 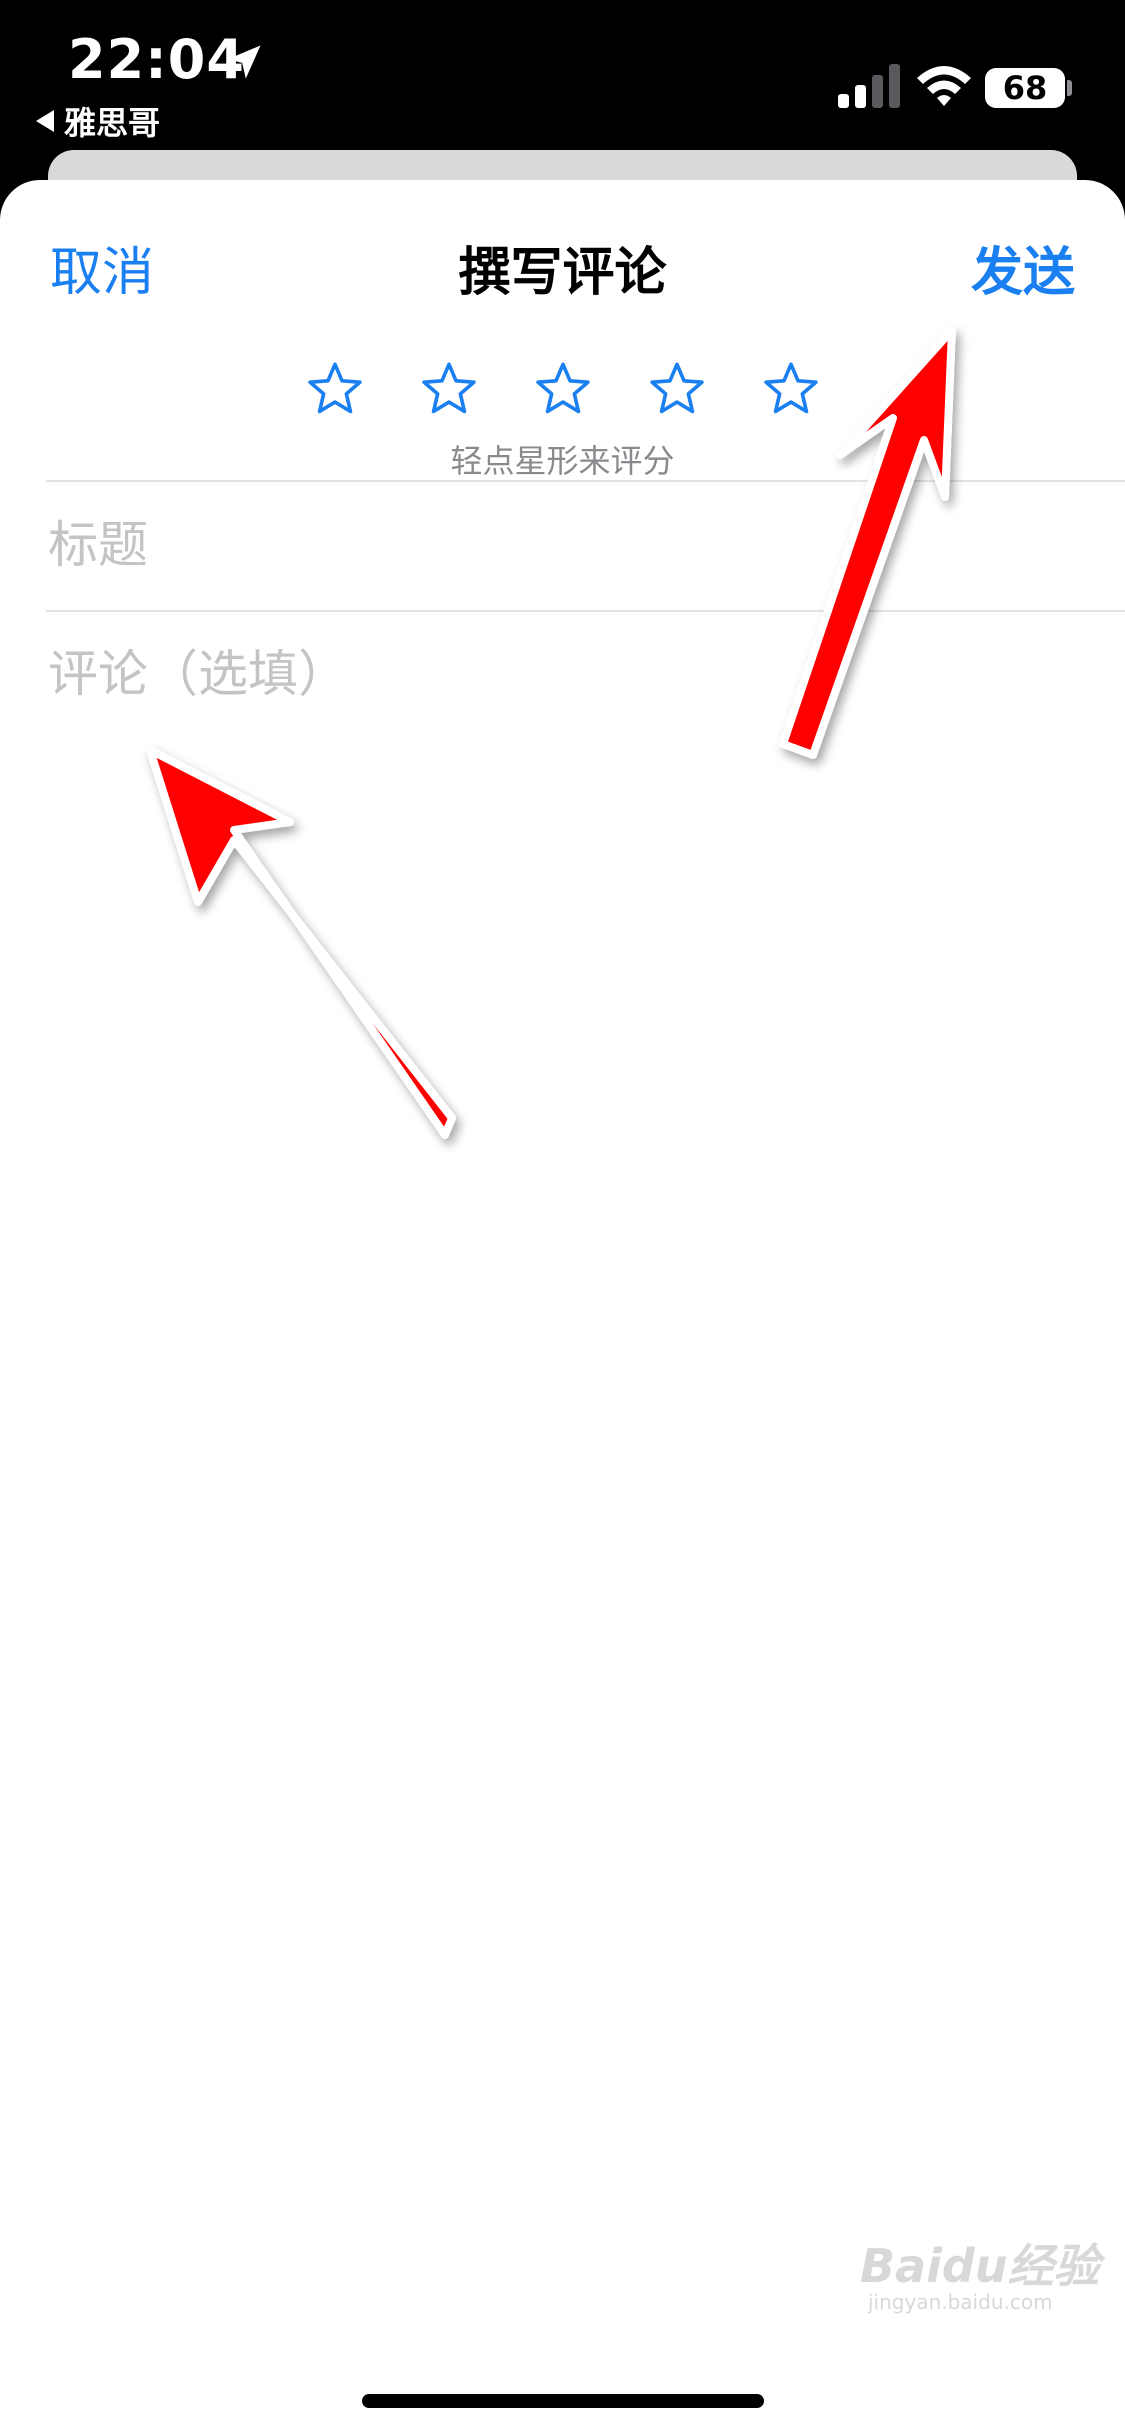 What do you see at coordinates (244, 62) in the screenshot?
I see `location-arrow-icon` at bounding box center [244, 62].